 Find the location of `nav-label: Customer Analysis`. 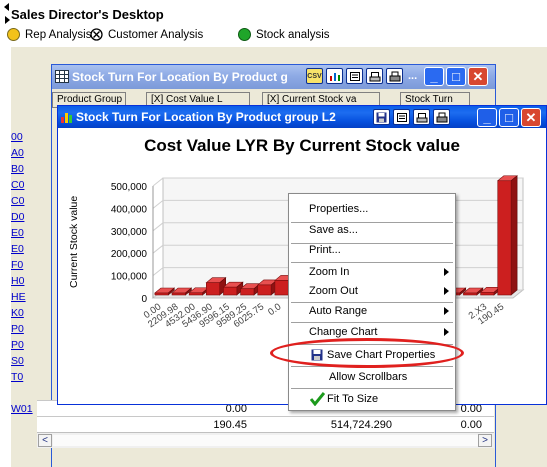

nav-label: Customer Analysis is located at coordinates (156, 34).